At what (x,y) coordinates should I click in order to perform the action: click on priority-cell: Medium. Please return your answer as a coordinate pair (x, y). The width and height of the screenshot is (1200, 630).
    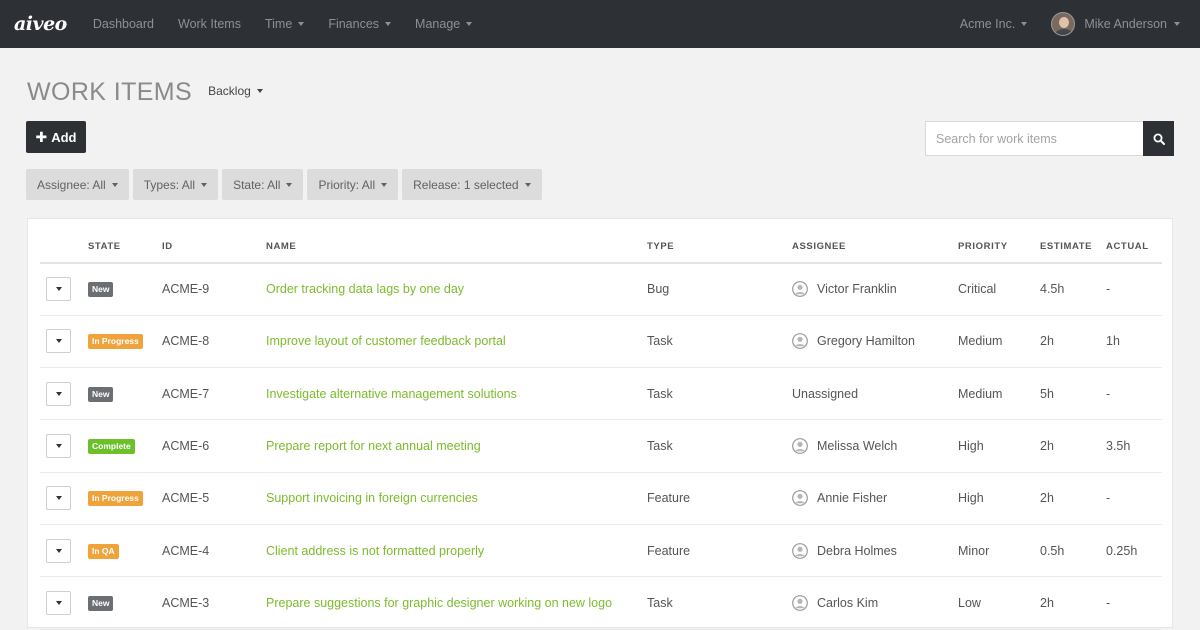
    Looking at the image, I should click on (999, 394).